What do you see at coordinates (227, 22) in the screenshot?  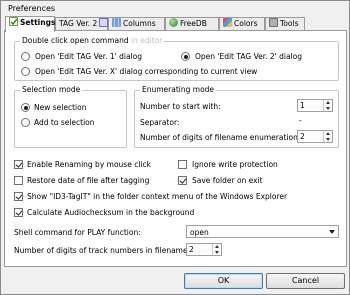 I see `palette-icon` at bounding box center [227, 22].